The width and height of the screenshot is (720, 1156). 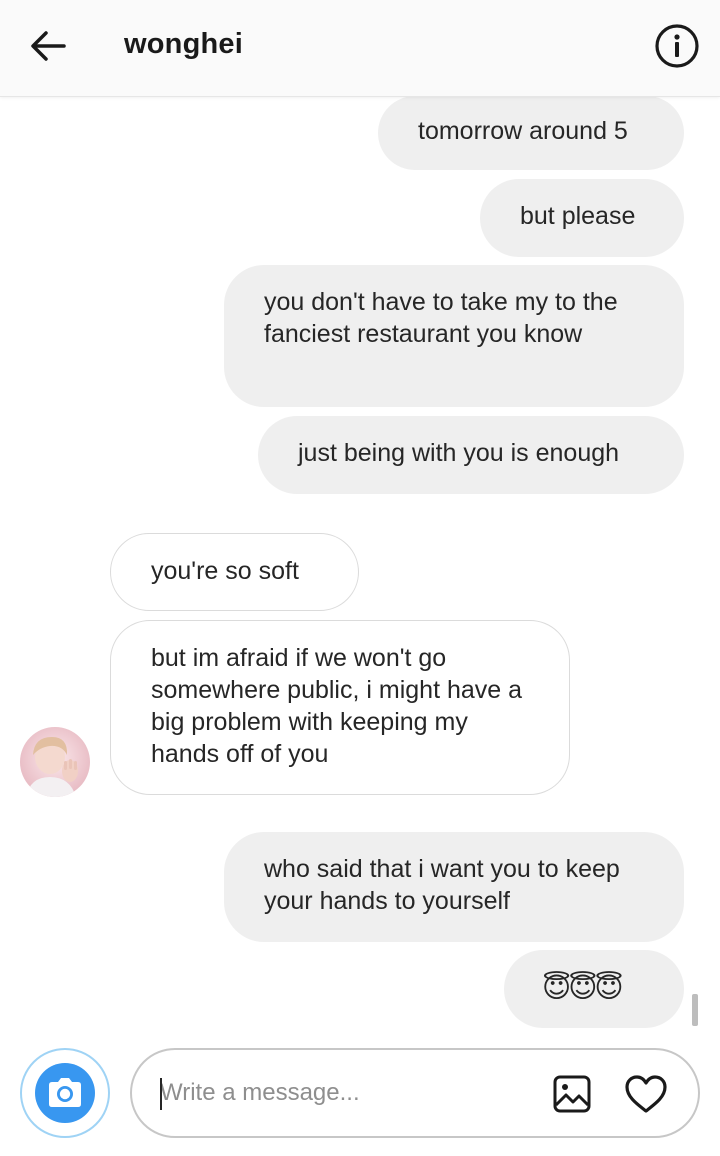 I want to click on message-text: just being with you is enough, so click(x=459, y=453).